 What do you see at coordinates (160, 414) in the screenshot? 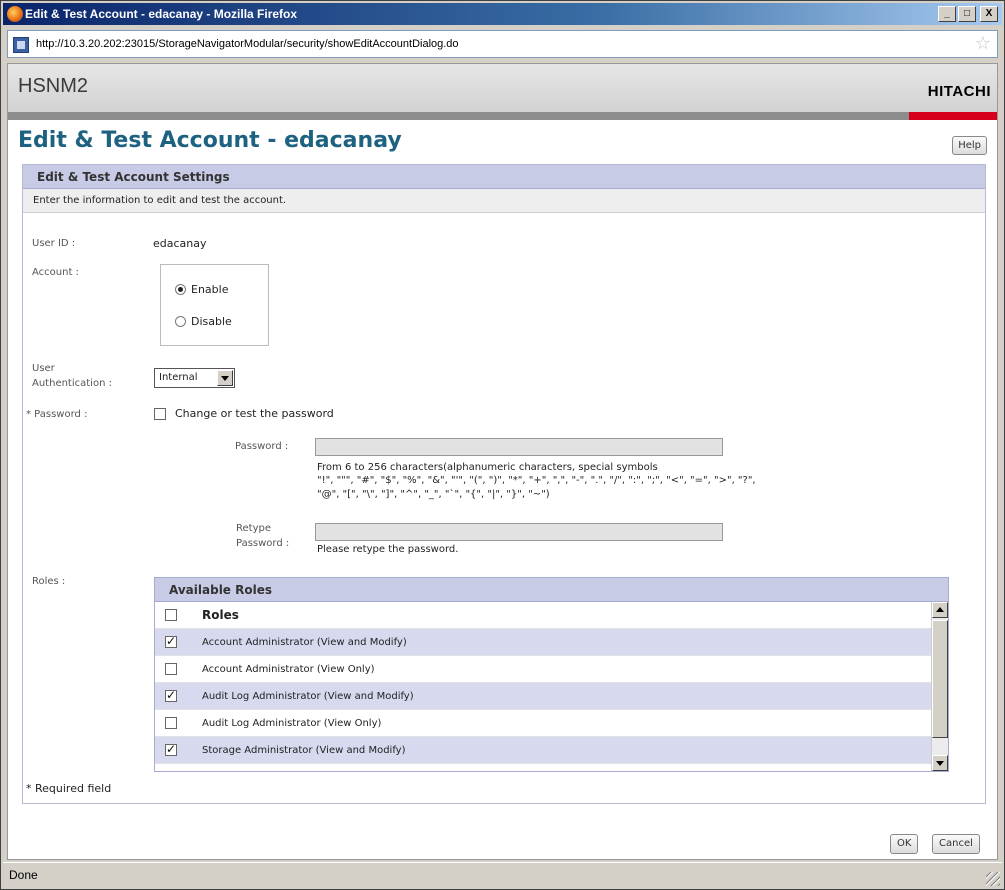
I see `change-password-checkbox` at bounding box center [160, 414].